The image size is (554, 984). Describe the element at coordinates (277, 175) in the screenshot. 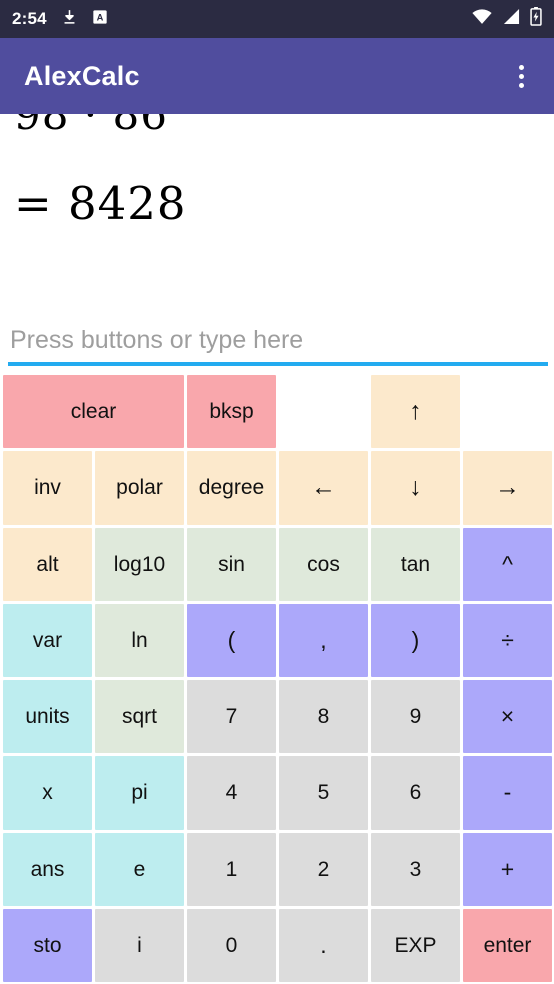

I see `math-scroll: 98 · 86 = 8428` at that location.